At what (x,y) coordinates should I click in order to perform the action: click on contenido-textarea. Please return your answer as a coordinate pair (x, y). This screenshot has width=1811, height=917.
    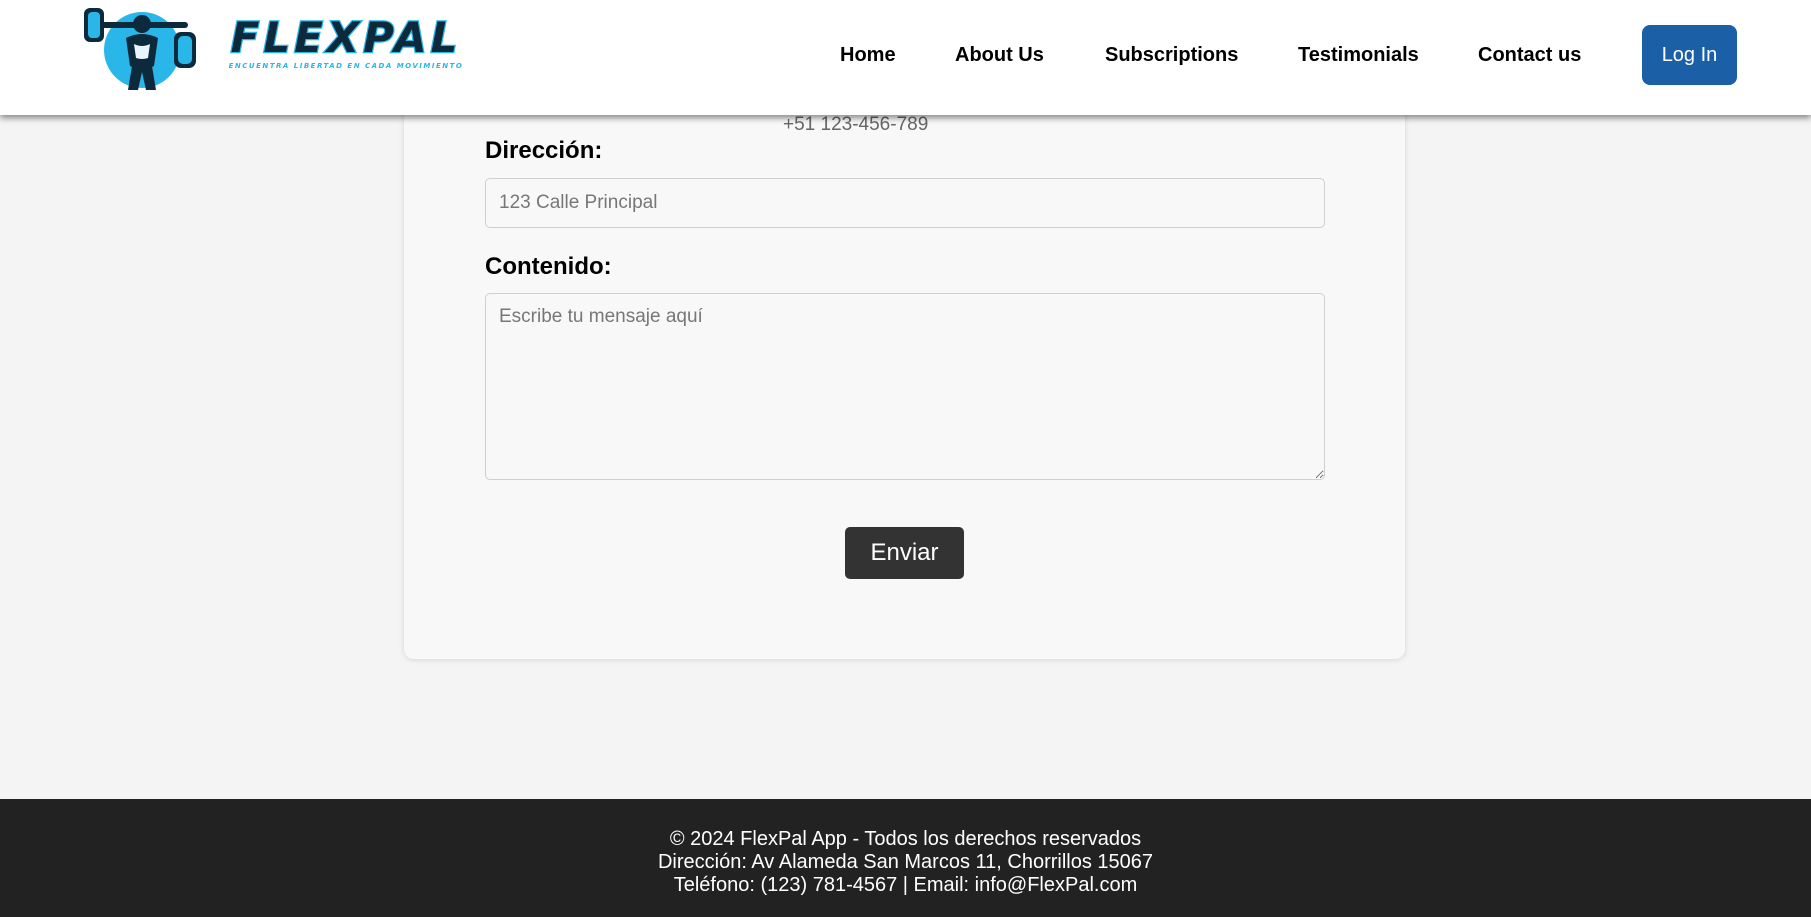
    Looking at the image, I should click on (905, 386).